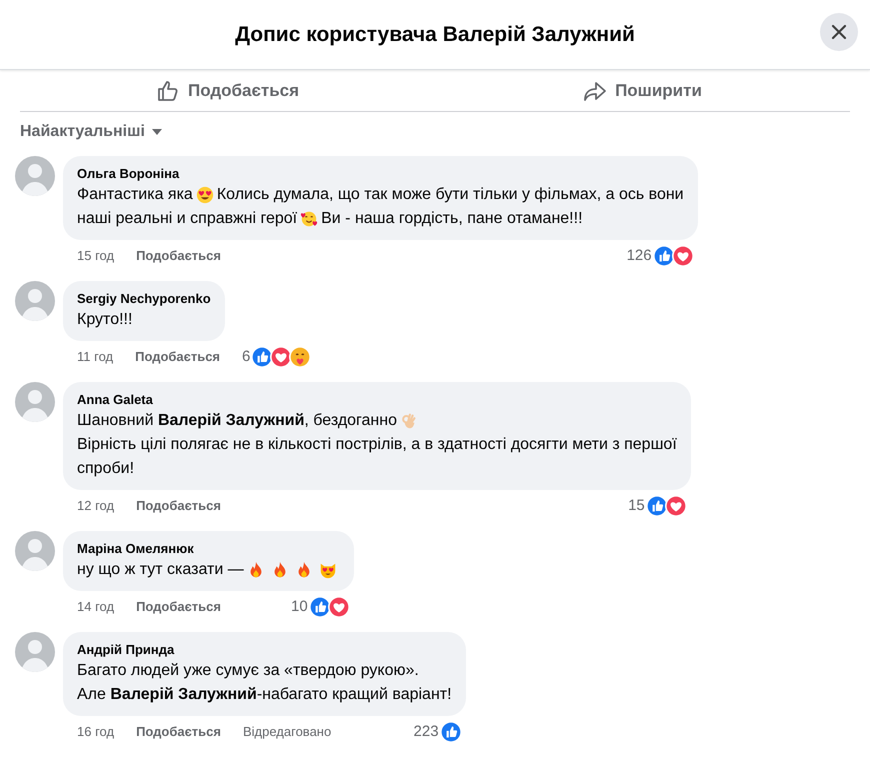 This screenshot has height=757, width=870. I want to click on share-button: Поширити, so click(642, 90).